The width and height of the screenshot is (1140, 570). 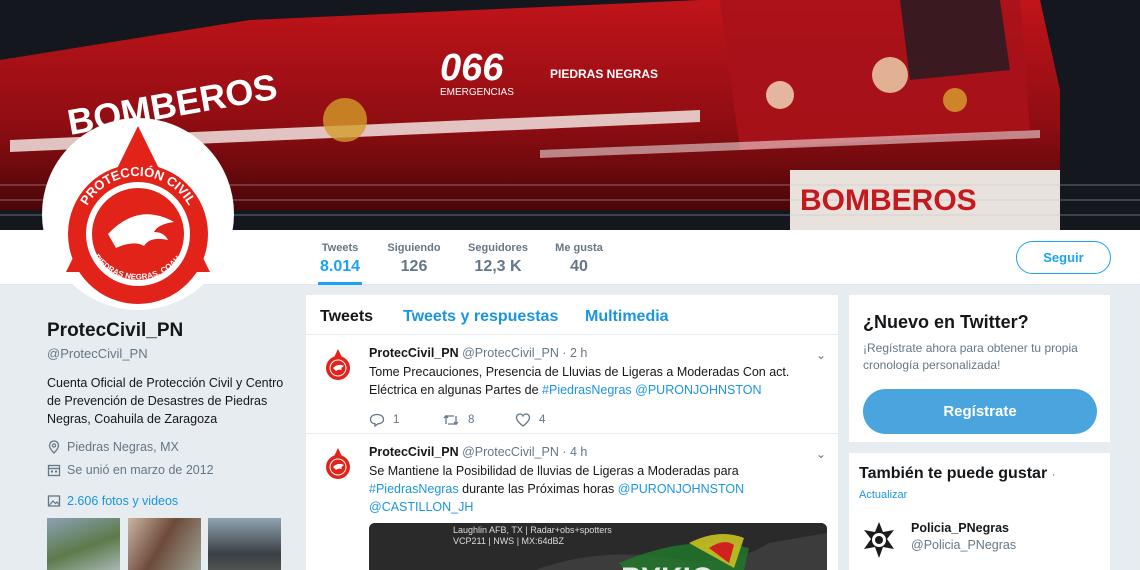 I want to click on like-count: 4, so click(x=542, y=420).